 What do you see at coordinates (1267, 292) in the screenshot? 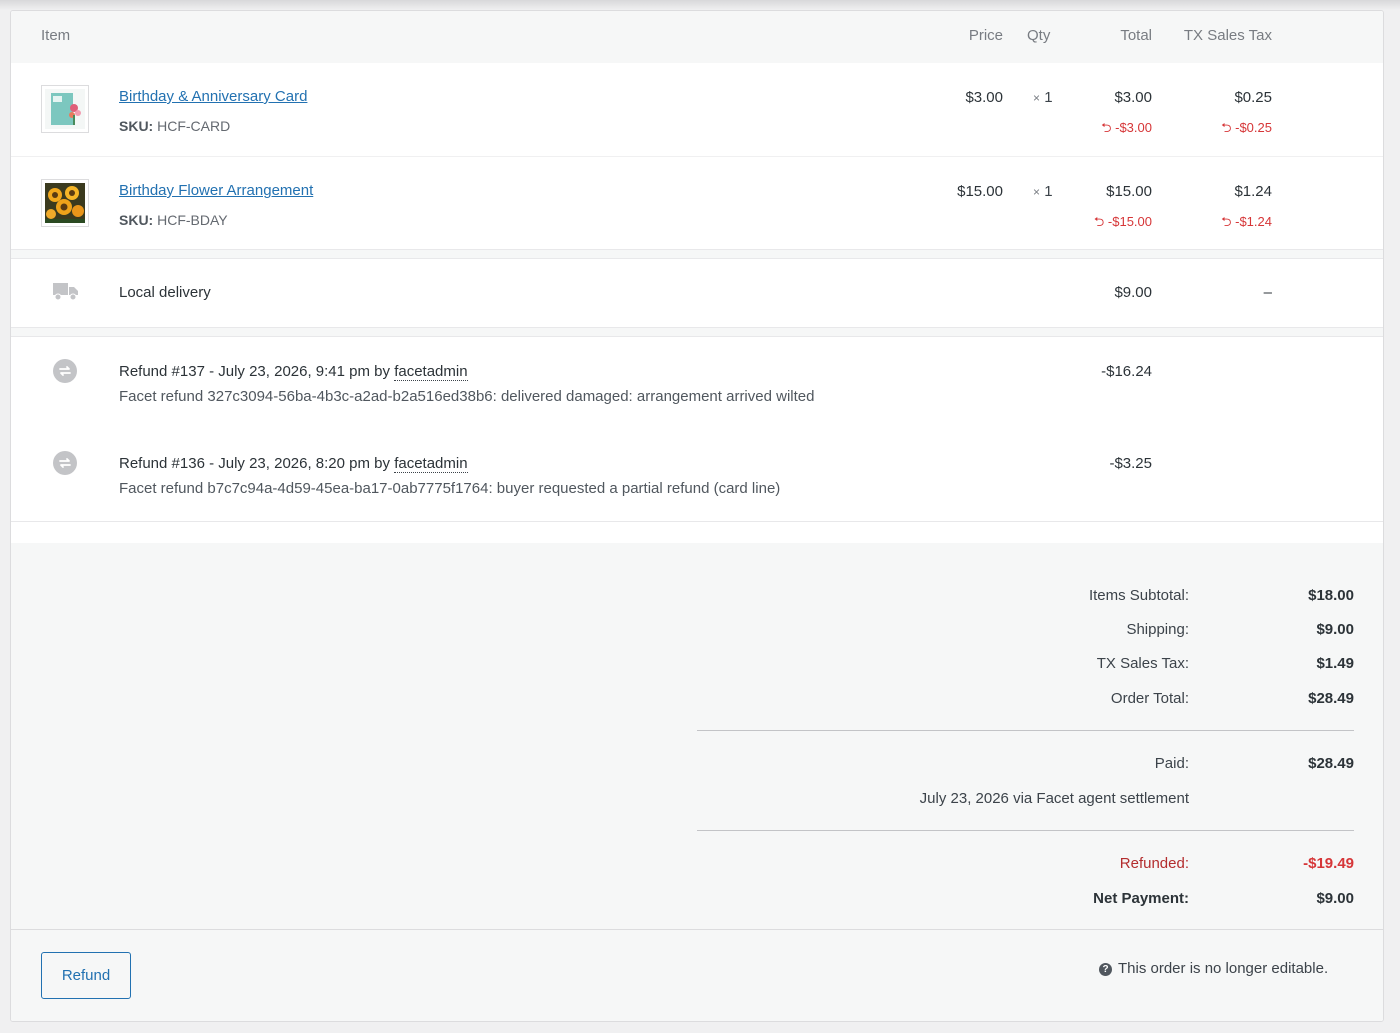
I see `shipping-tax: –` at bounding box center [1267, 292].